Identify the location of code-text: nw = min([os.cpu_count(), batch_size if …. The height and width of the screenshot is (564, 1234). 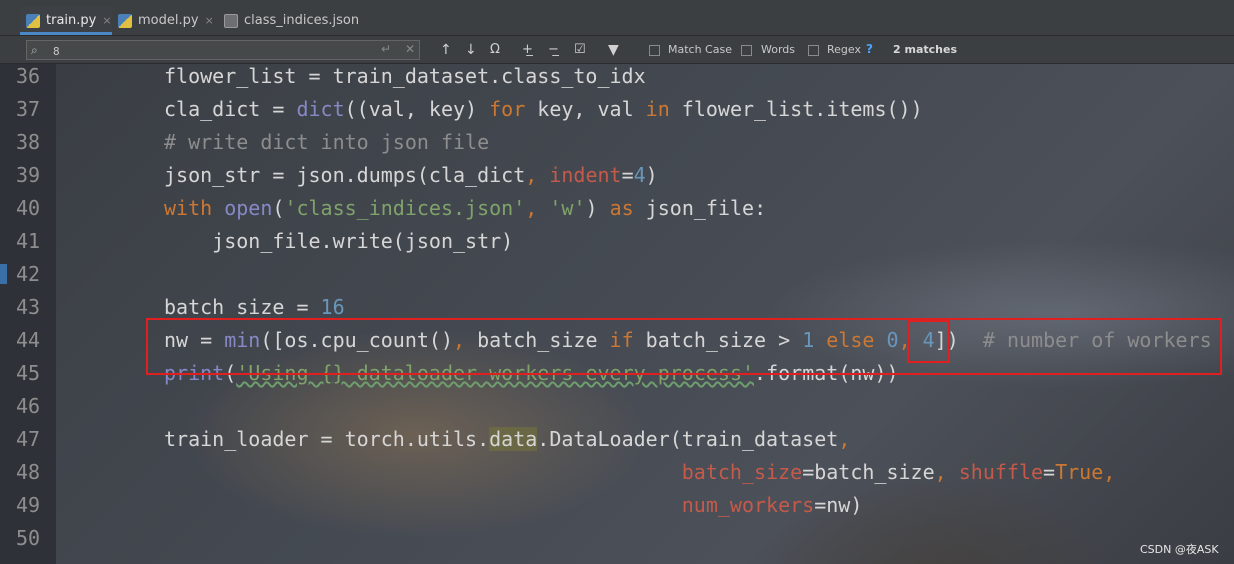
(688, 340).